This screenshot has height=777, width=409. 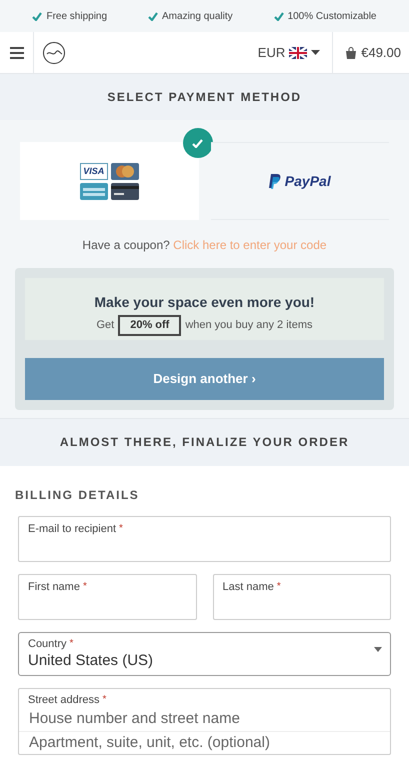 I want to click on cart-total: €49.00, so click(x=381, y=52).